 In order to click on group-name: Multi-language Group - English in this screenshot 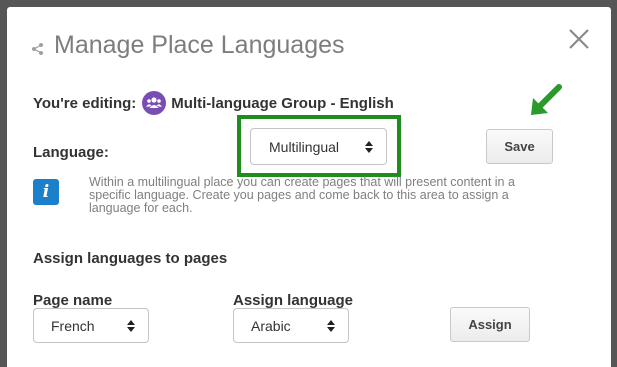, I will do `click(282, 103)`.